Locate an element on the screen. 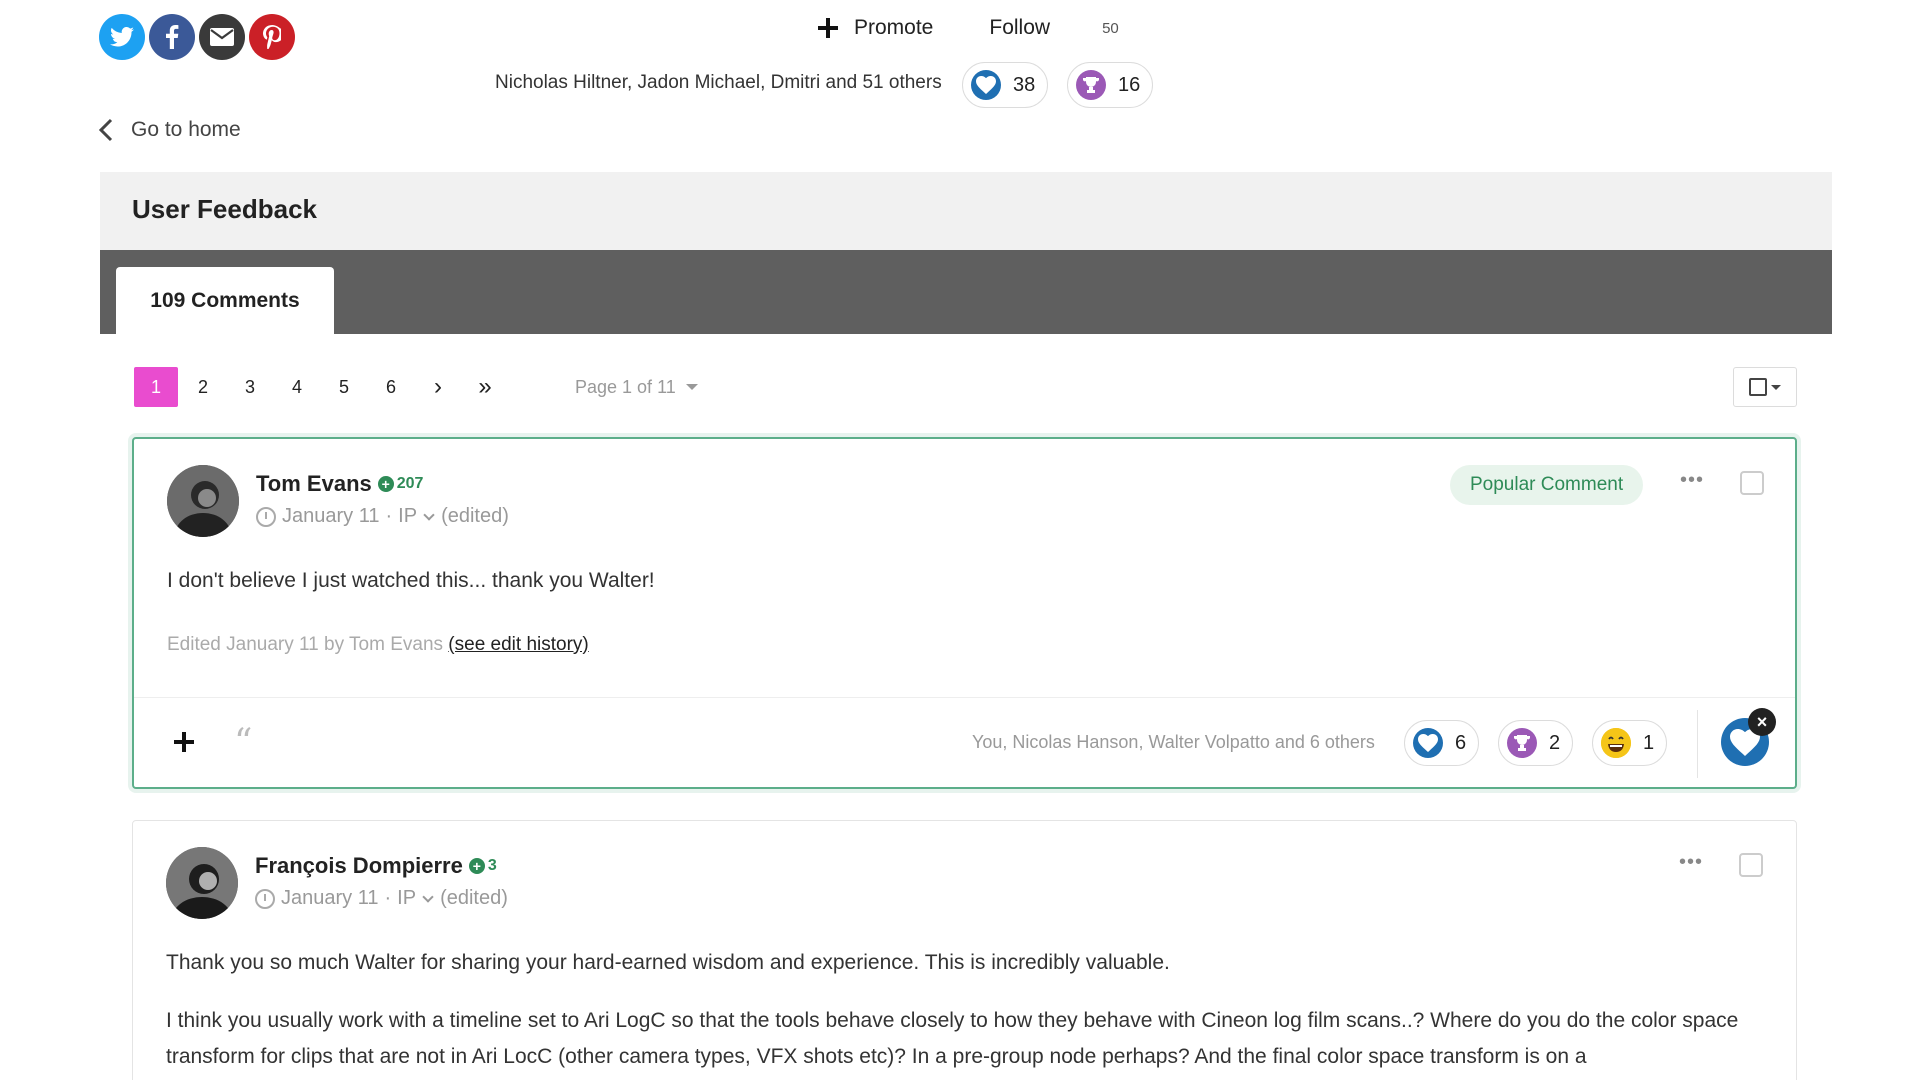 This screenshot has height=1080, width=1920. twitter-icon is located at coordinates (122, 37).